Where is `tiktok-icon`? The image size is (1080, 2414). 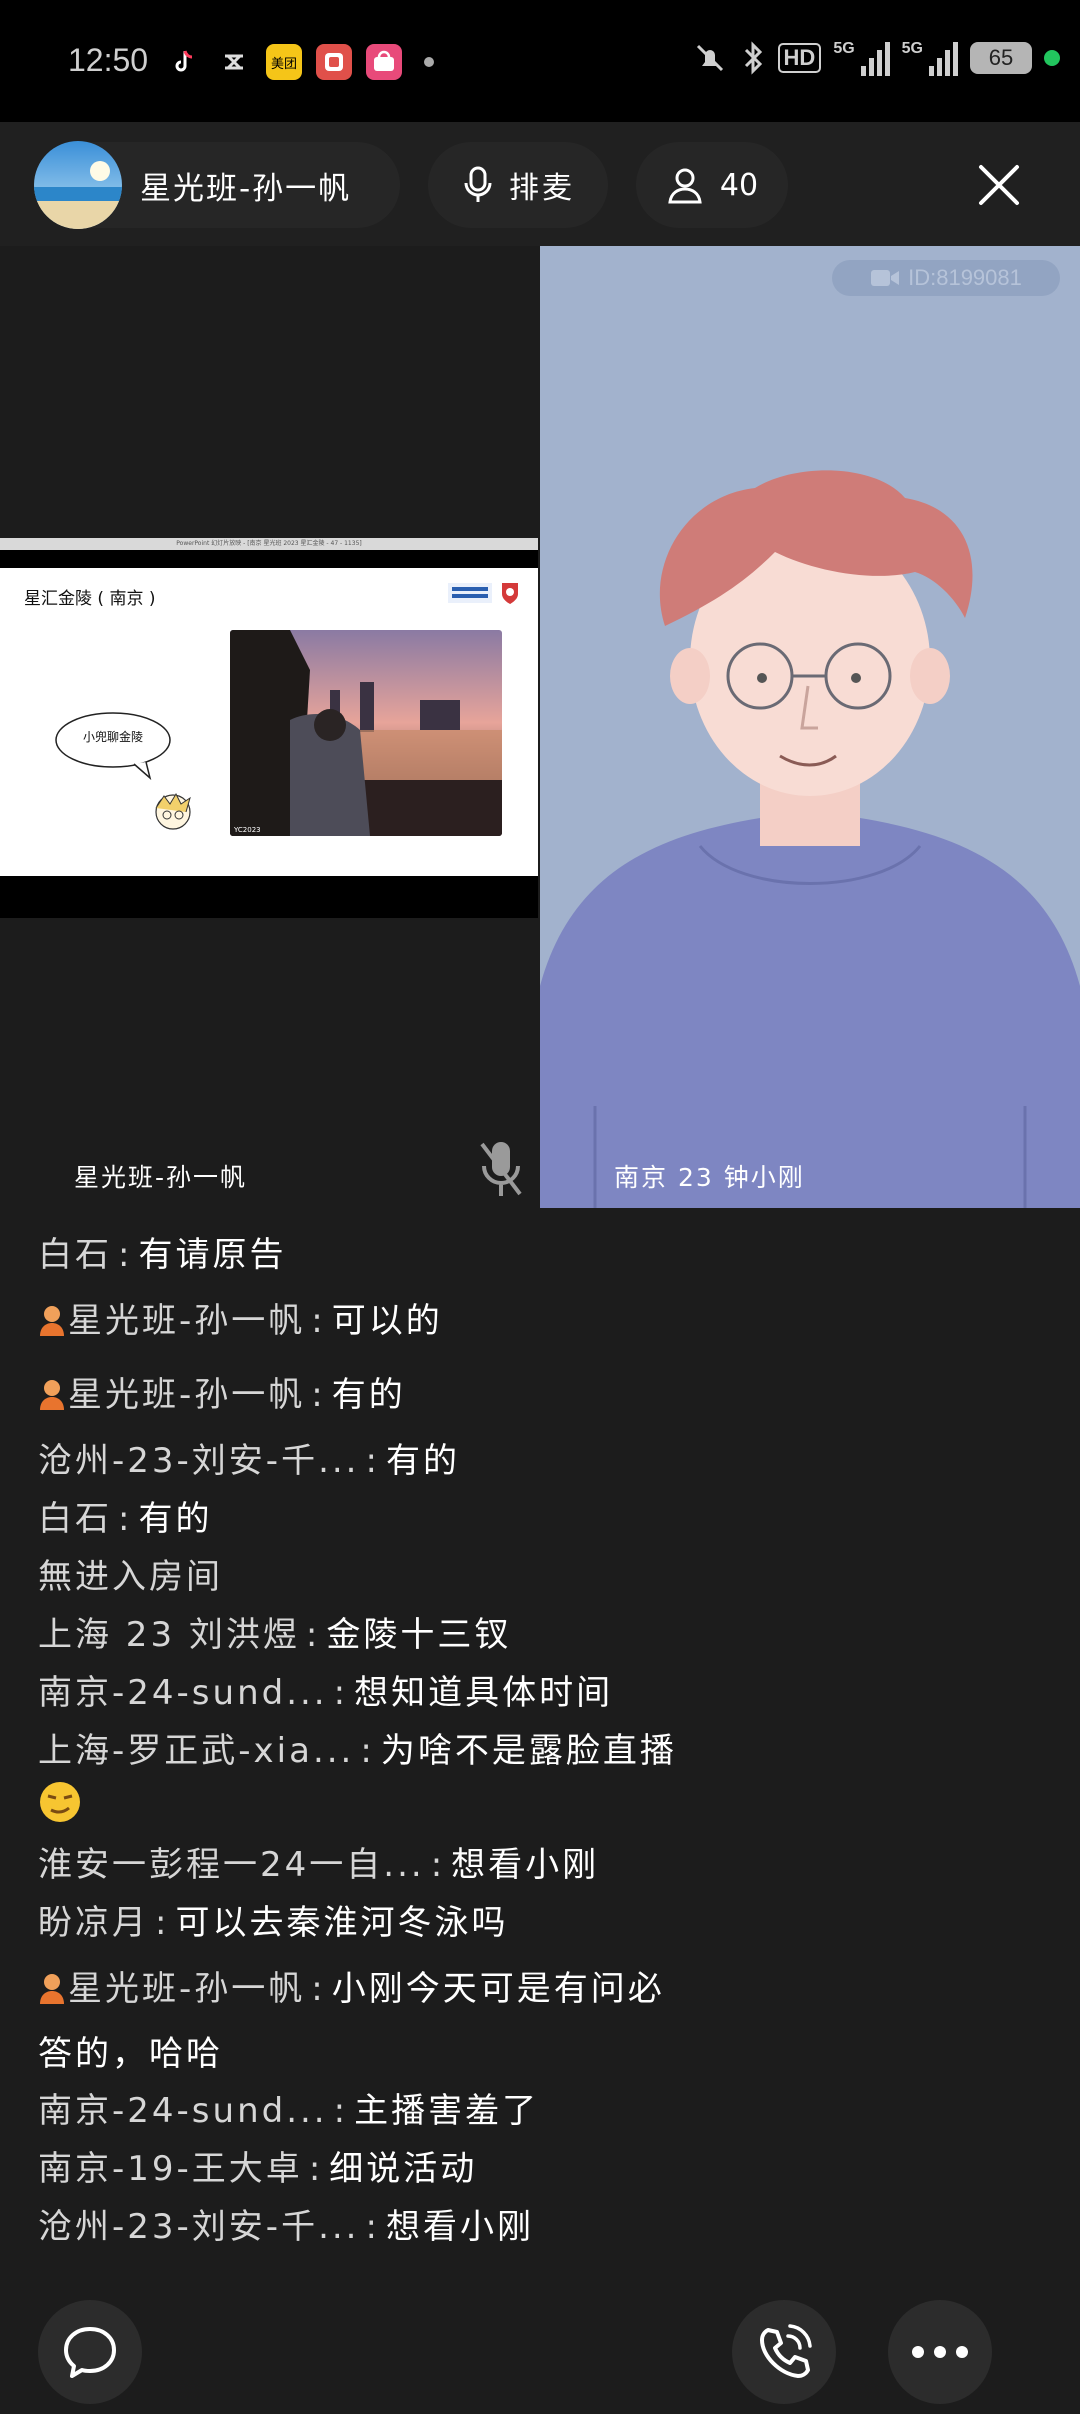 tiktok-icon is located at coordinates (184, 62).